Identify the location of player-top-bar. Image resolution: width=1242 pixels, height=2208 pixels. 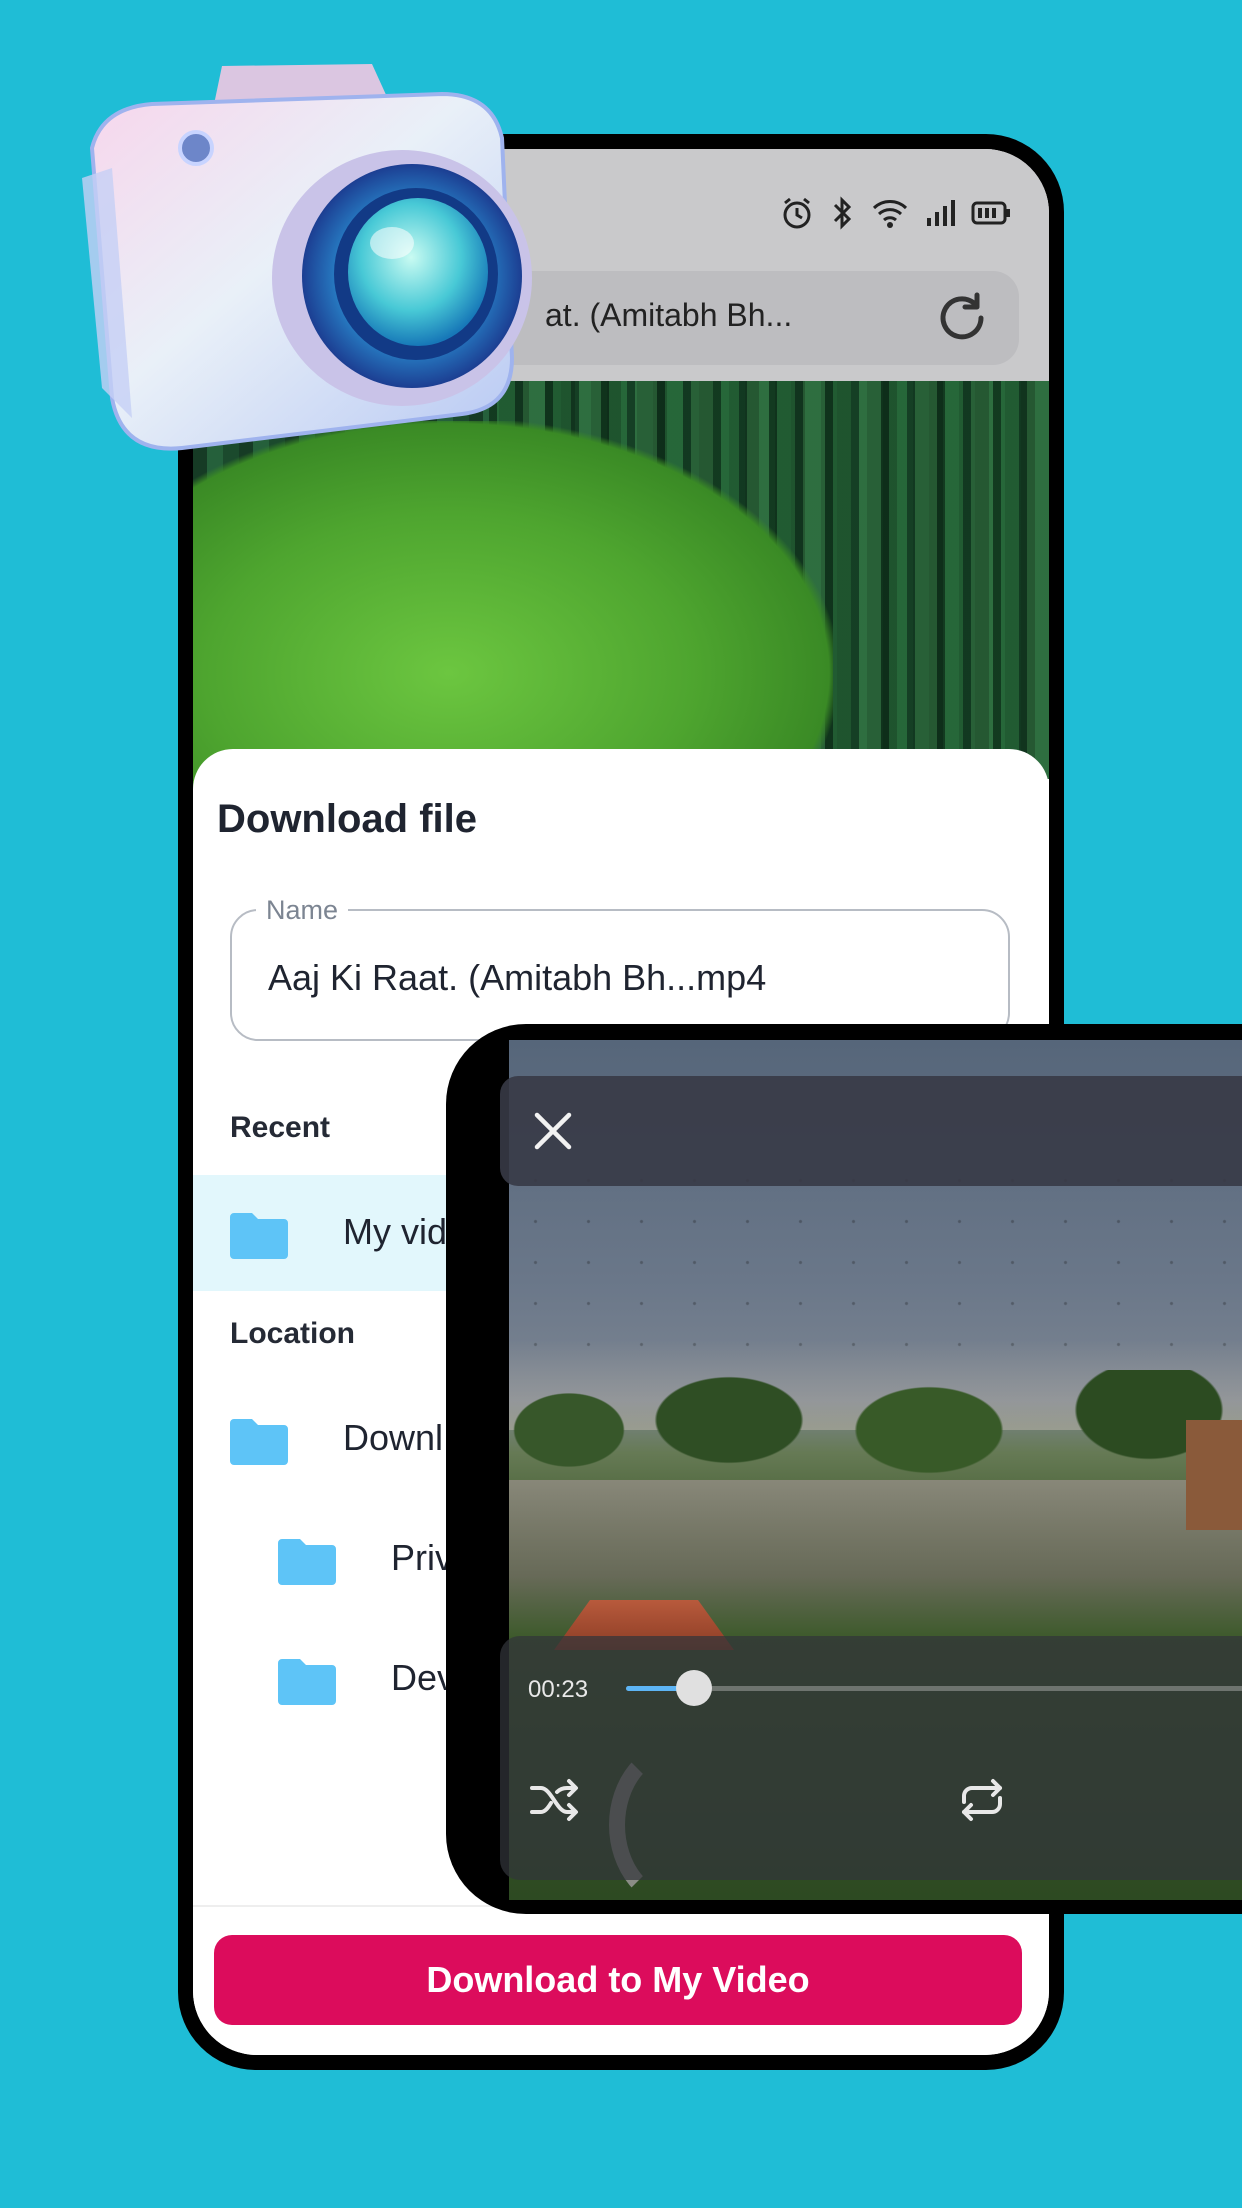
(871, 1131).